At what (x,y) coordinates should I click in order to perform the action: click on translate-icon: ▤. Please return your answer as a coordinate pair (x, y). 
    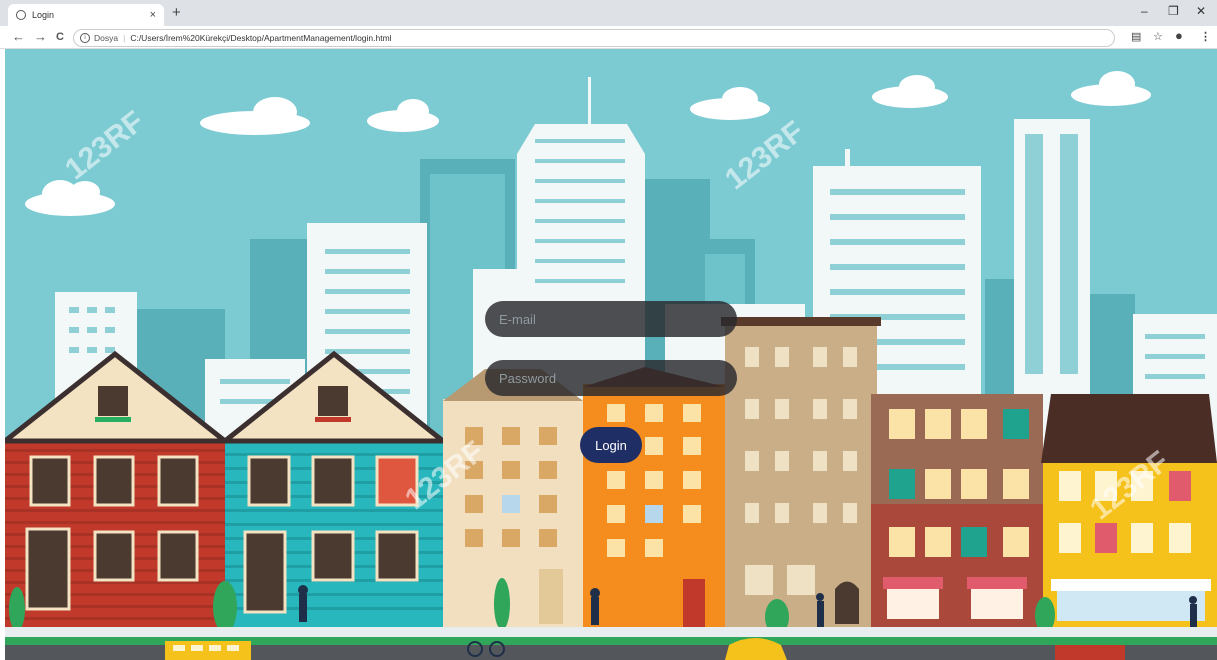
    Looking at the image, I should click on (1136, 36).